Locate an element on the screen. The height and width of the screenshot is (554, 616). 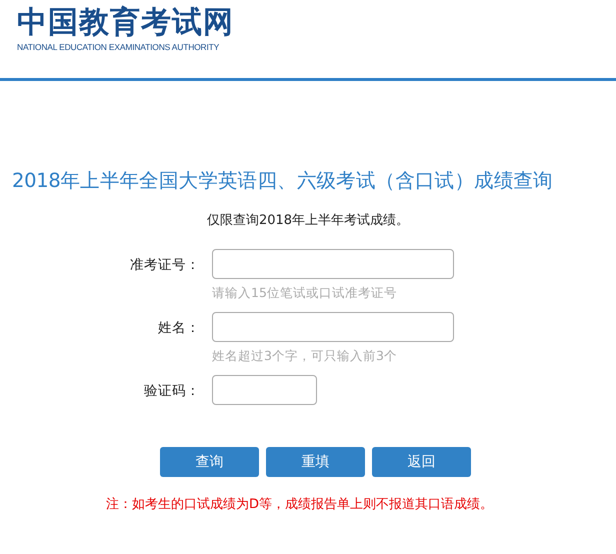
field-label: 姓名： is located at coordinates (179, 328).